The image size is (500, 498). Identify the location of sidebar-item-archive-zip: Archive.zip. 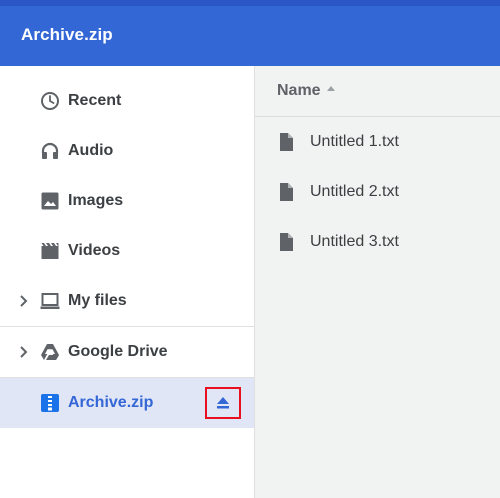
(127, 403).